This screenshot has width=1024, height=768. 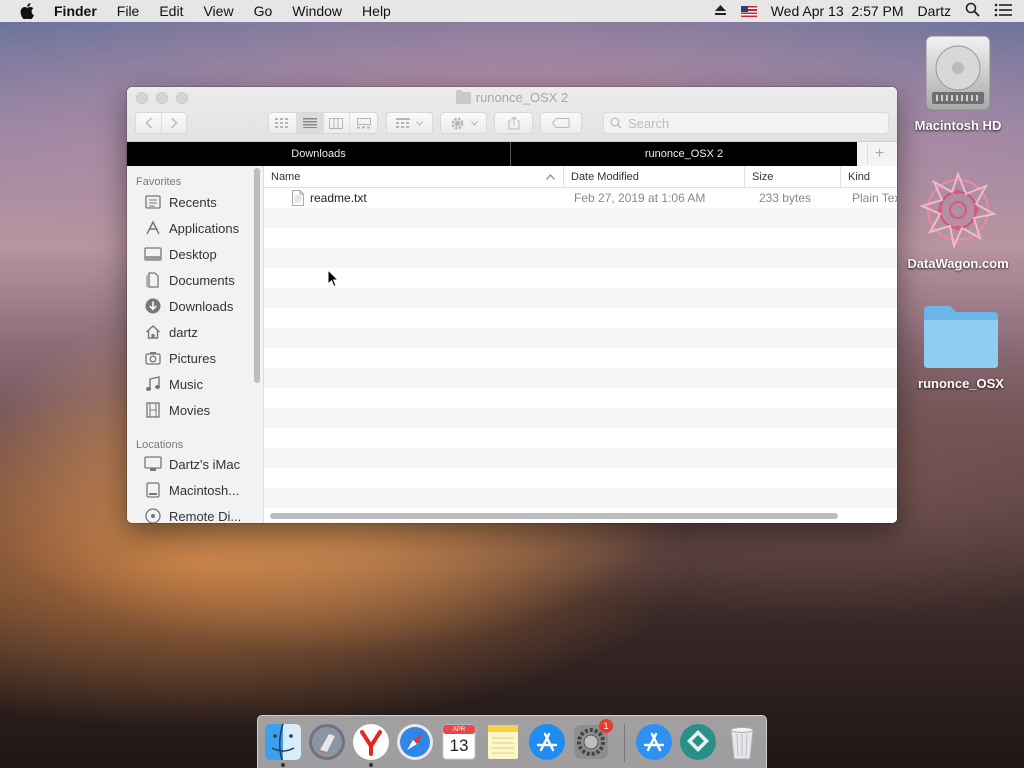 I want to click on desktop-icon-macintosh-hd: Macintosh HD, so click(x=958, y=83).